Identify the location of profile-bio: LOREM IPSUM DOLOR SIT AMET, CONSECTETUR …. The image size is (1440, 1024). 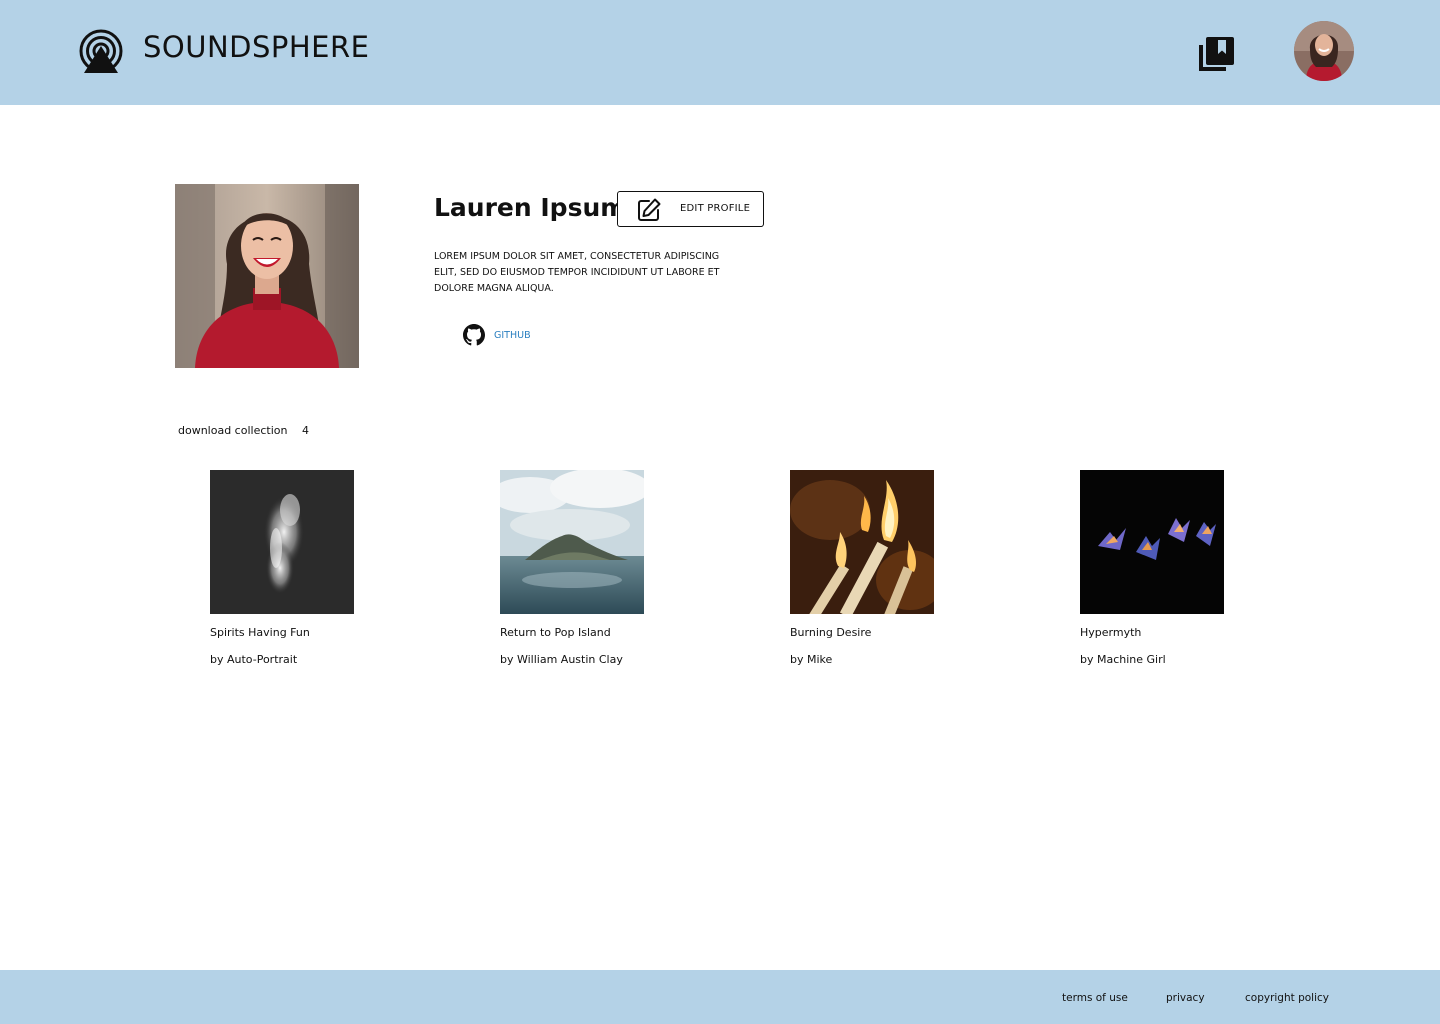
(577, 272).